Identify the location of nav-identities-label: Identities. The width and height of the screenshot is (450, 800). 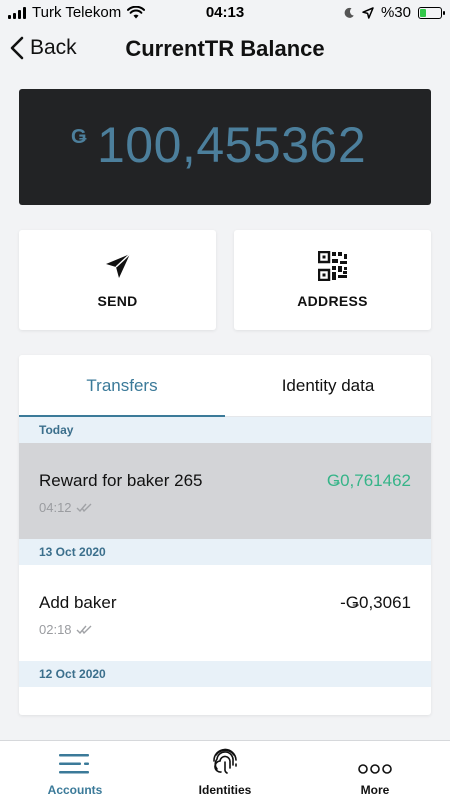
(225, 790).